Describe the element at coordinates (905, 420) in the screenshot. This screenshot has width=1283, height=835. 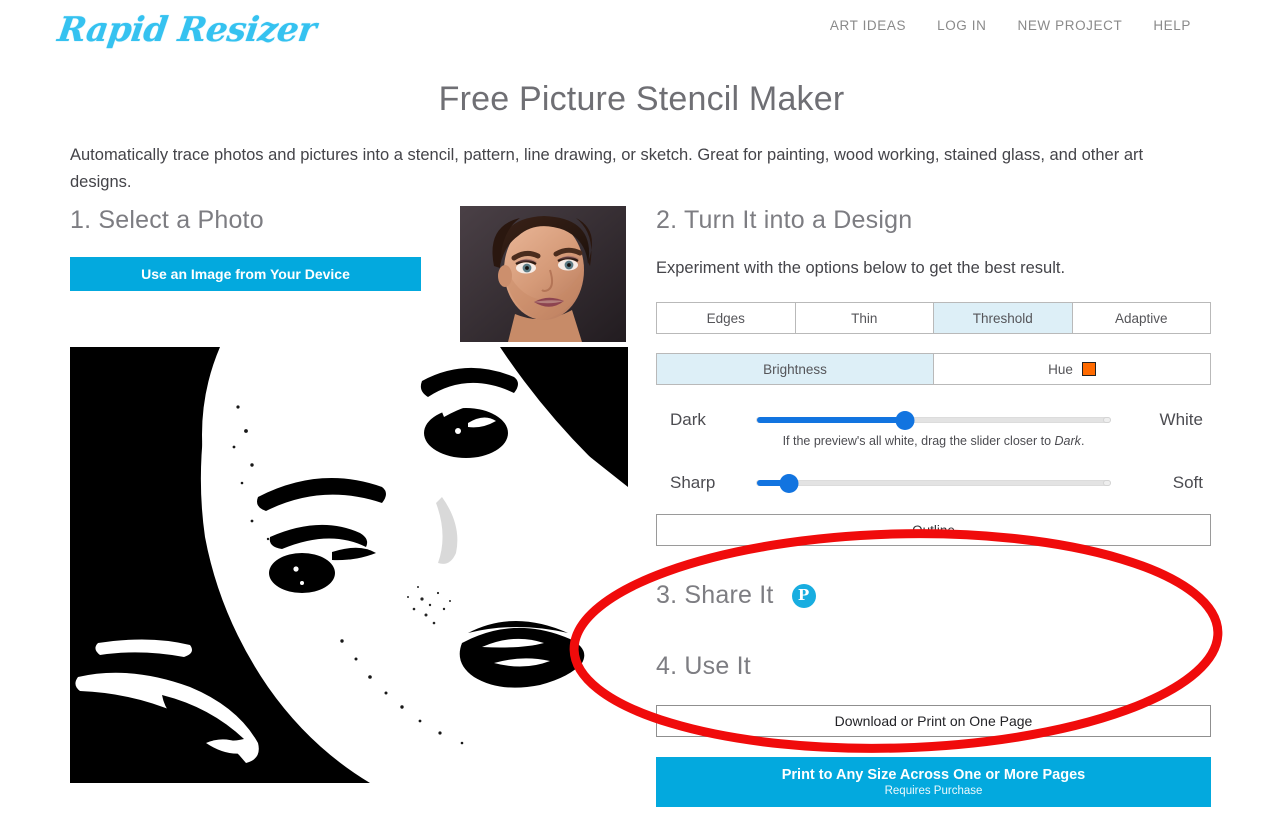
I see `brightness-slider-thumb` at that location.